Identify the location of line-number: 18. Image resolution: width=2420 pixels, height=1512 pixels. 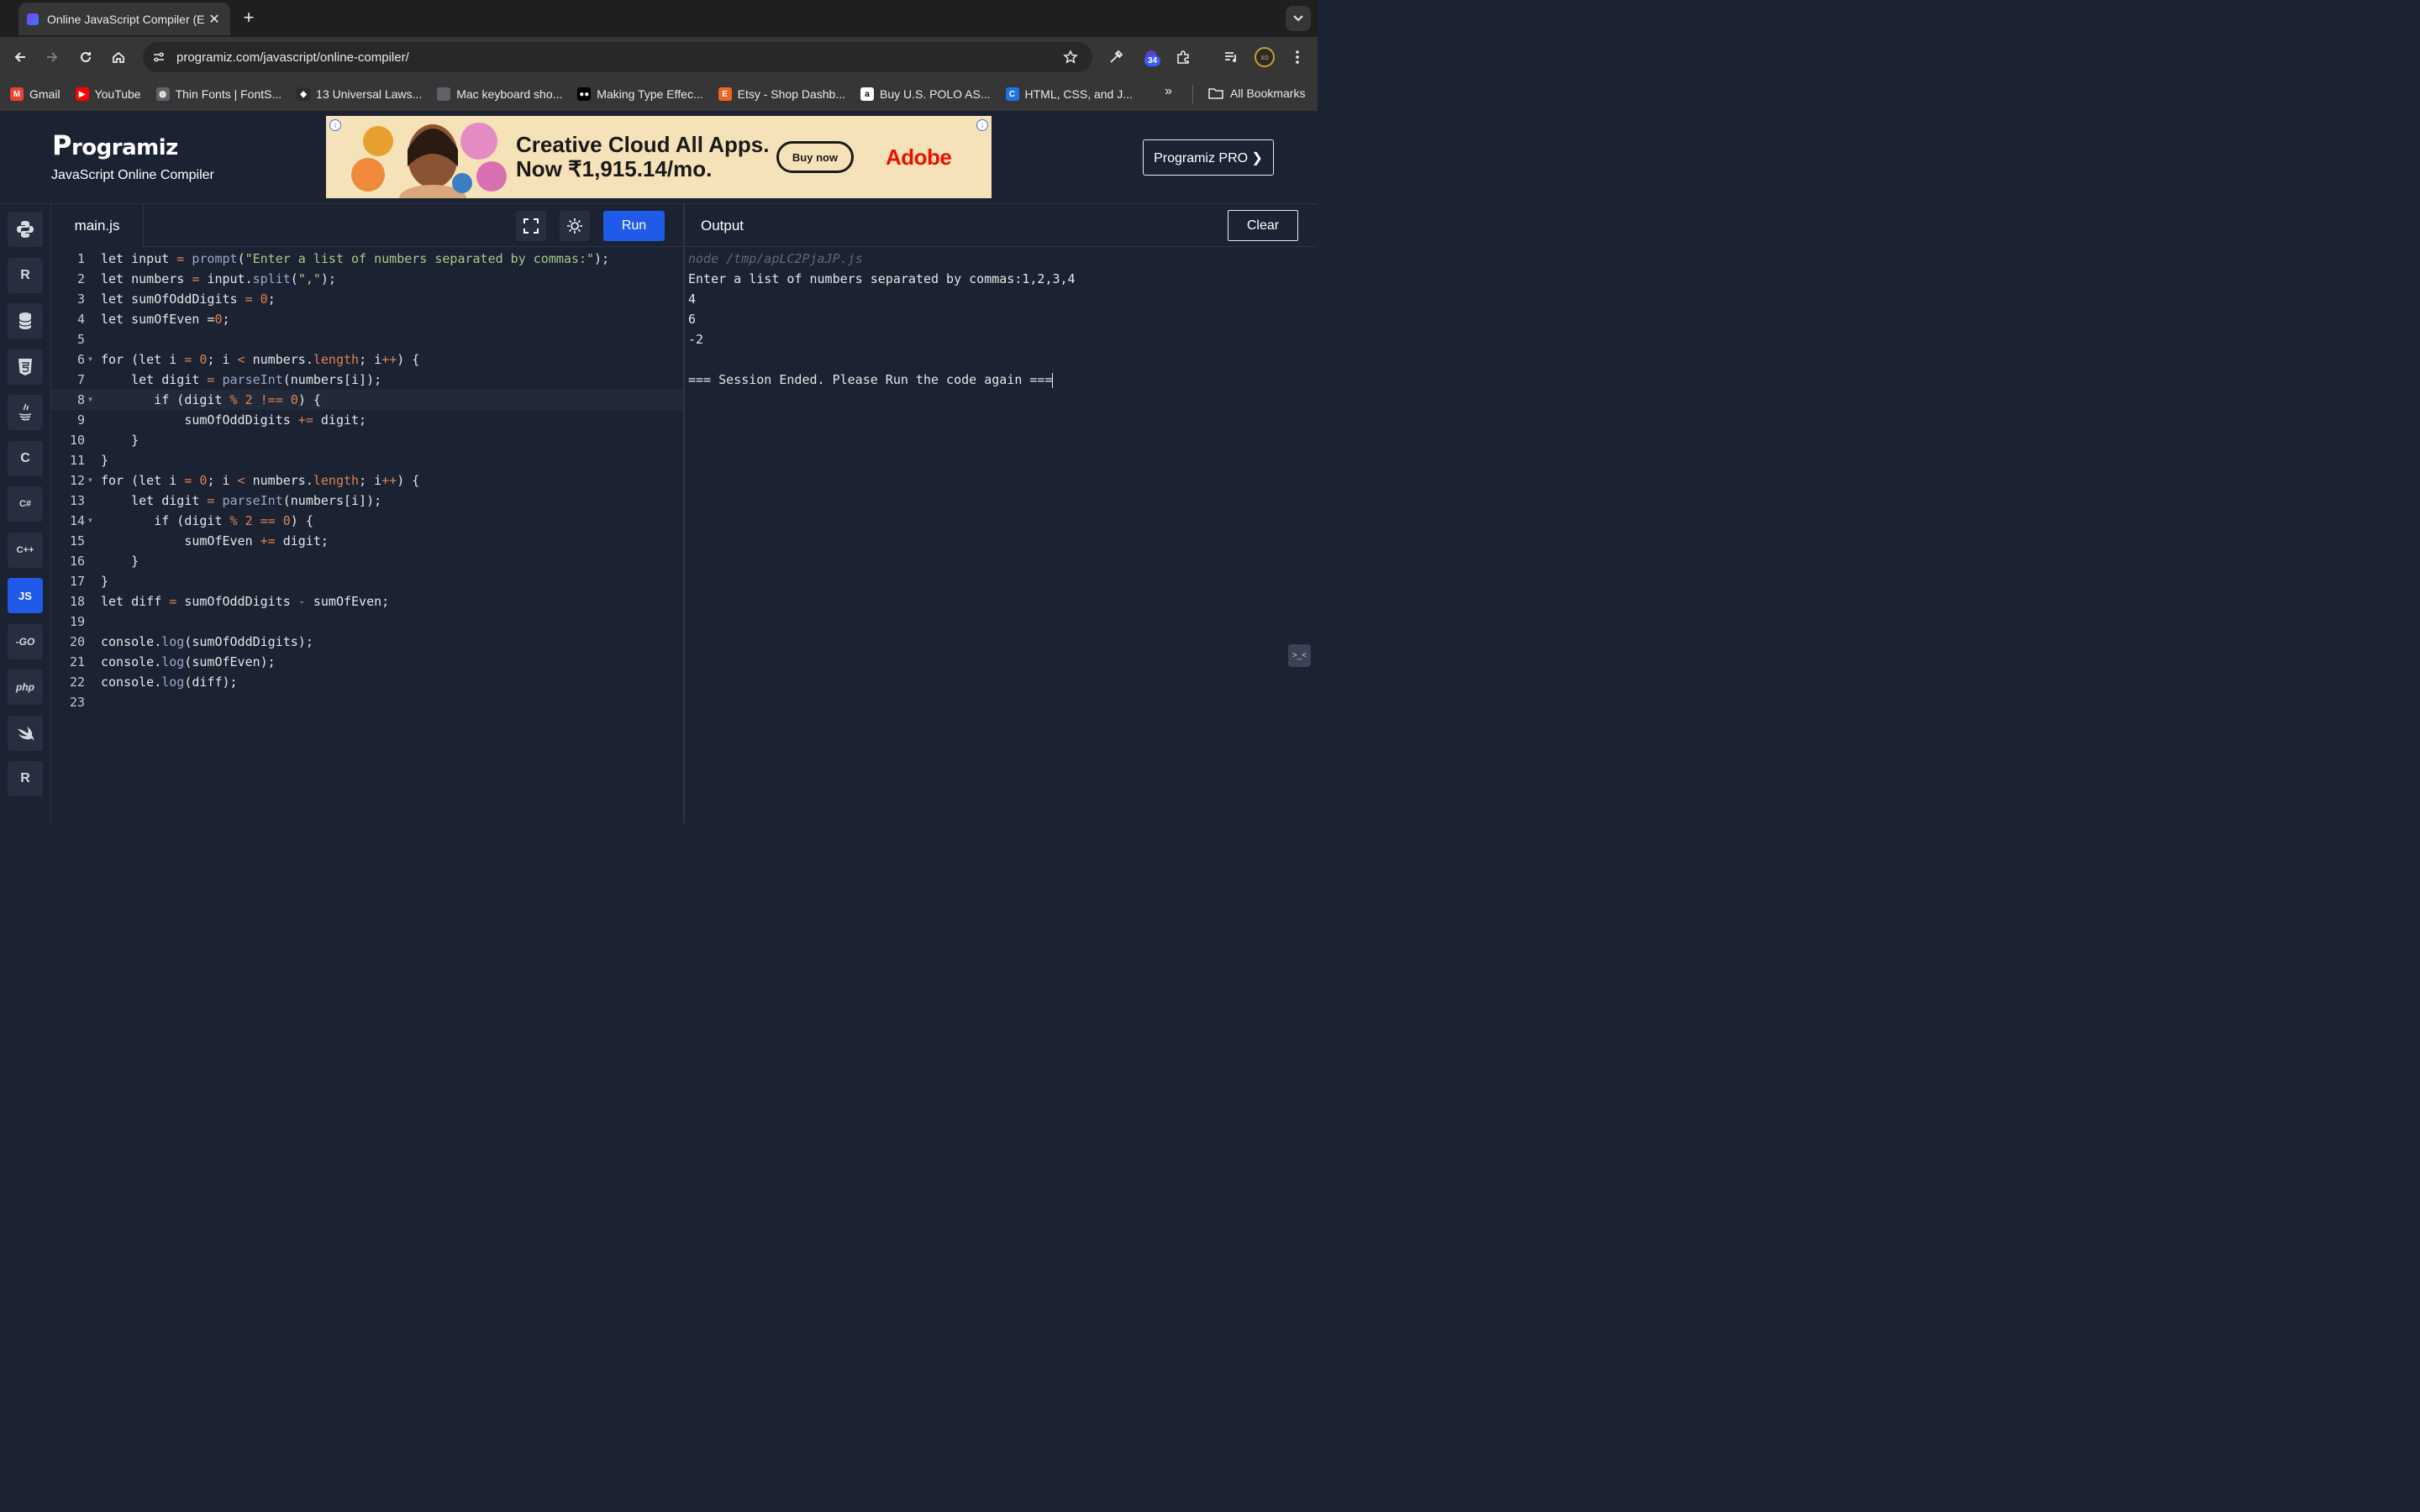
(77, 601).